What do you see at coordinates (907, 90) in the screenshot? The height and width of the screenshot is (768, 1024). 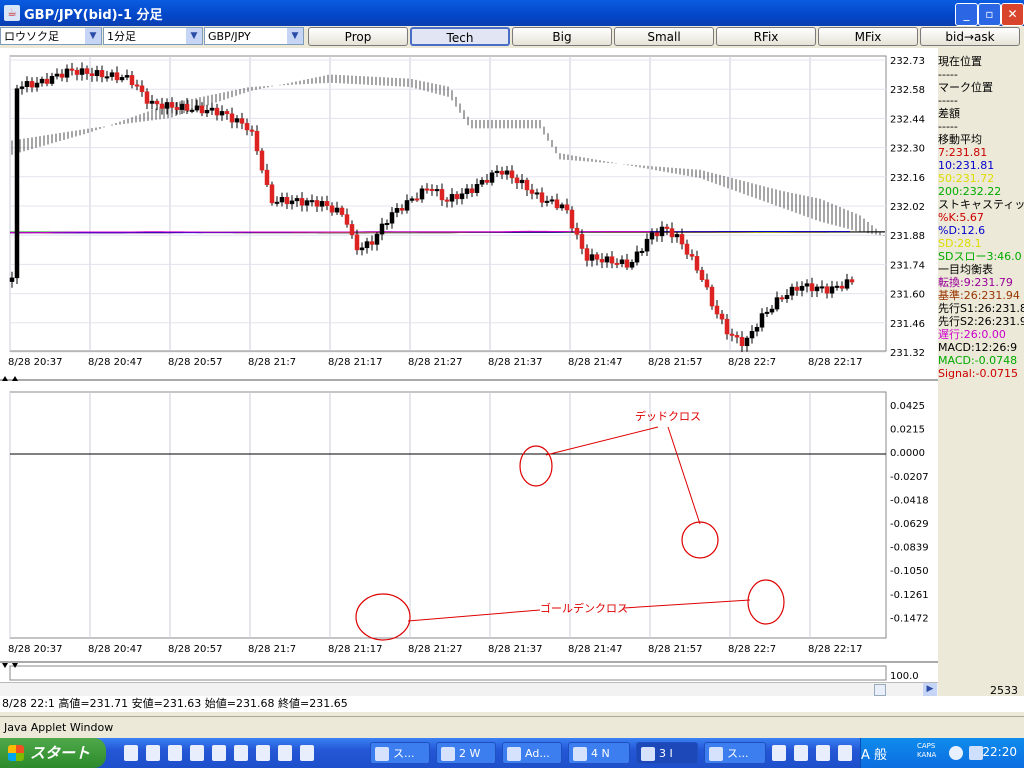 I see `price-tick-label: 232.58` at bounding box center [907, 90].